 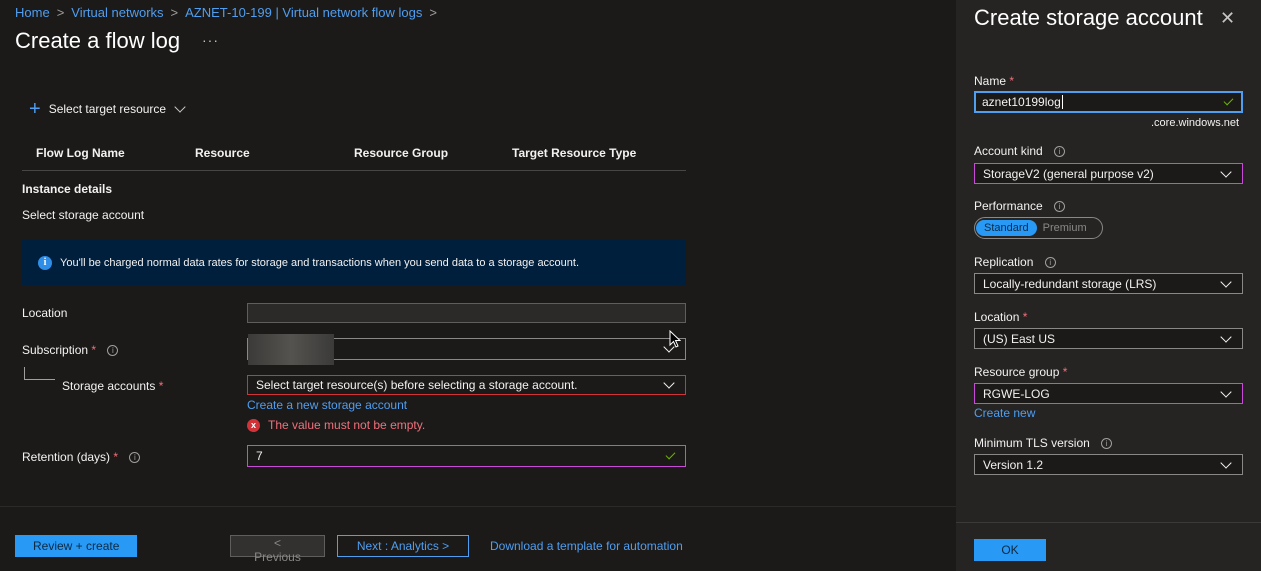 I want to click on resource-group-value: RGWE-LOG, so click(x=1016, y=393).